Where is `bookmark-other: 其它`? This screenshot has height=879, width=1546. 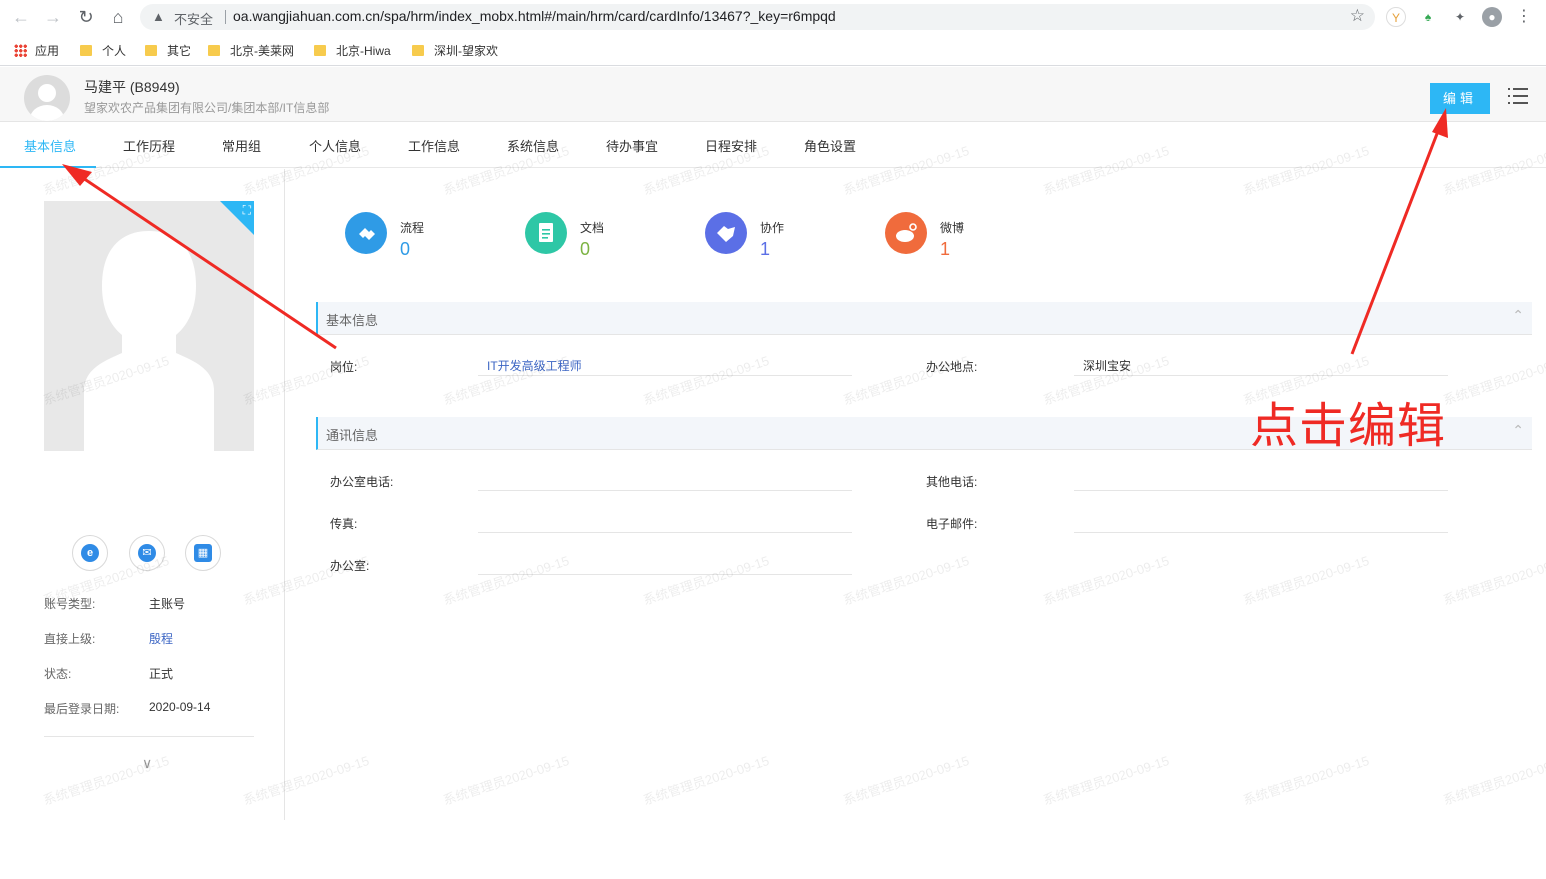 bookmark-other: 其它 is located at coordinates (168, 50).